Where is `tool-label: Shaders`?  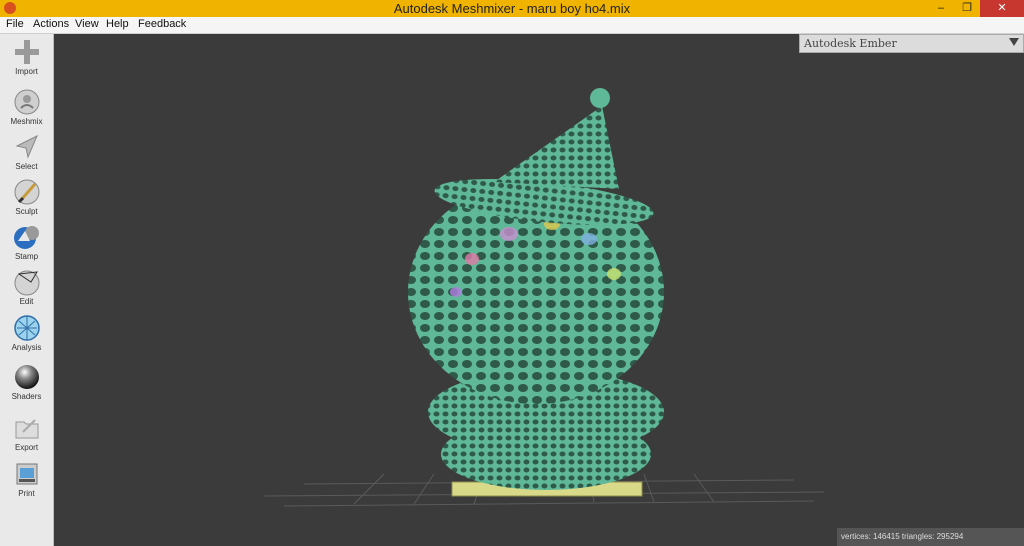
tool-label: Shaders is located at coordinates (26, 396).